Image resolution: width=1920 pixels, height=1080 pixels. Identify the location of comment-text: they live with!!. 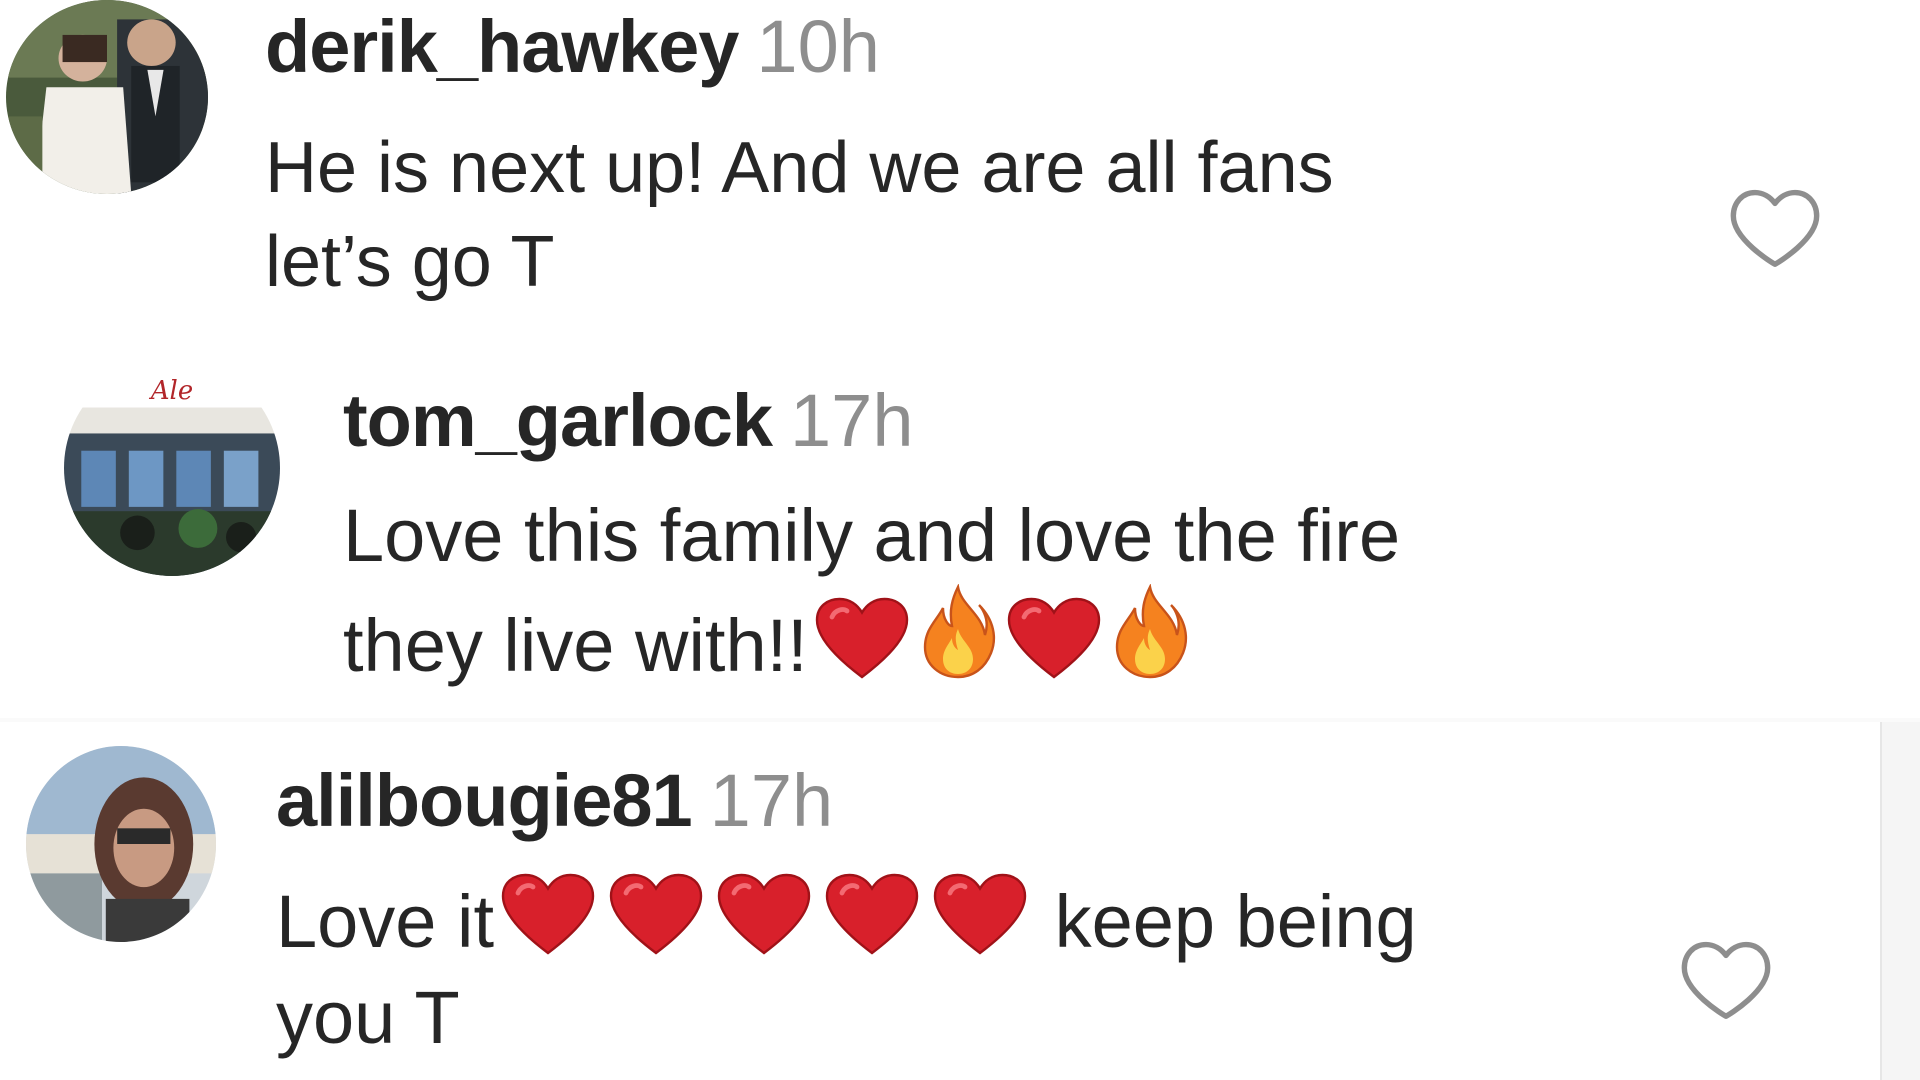
(575, 646).